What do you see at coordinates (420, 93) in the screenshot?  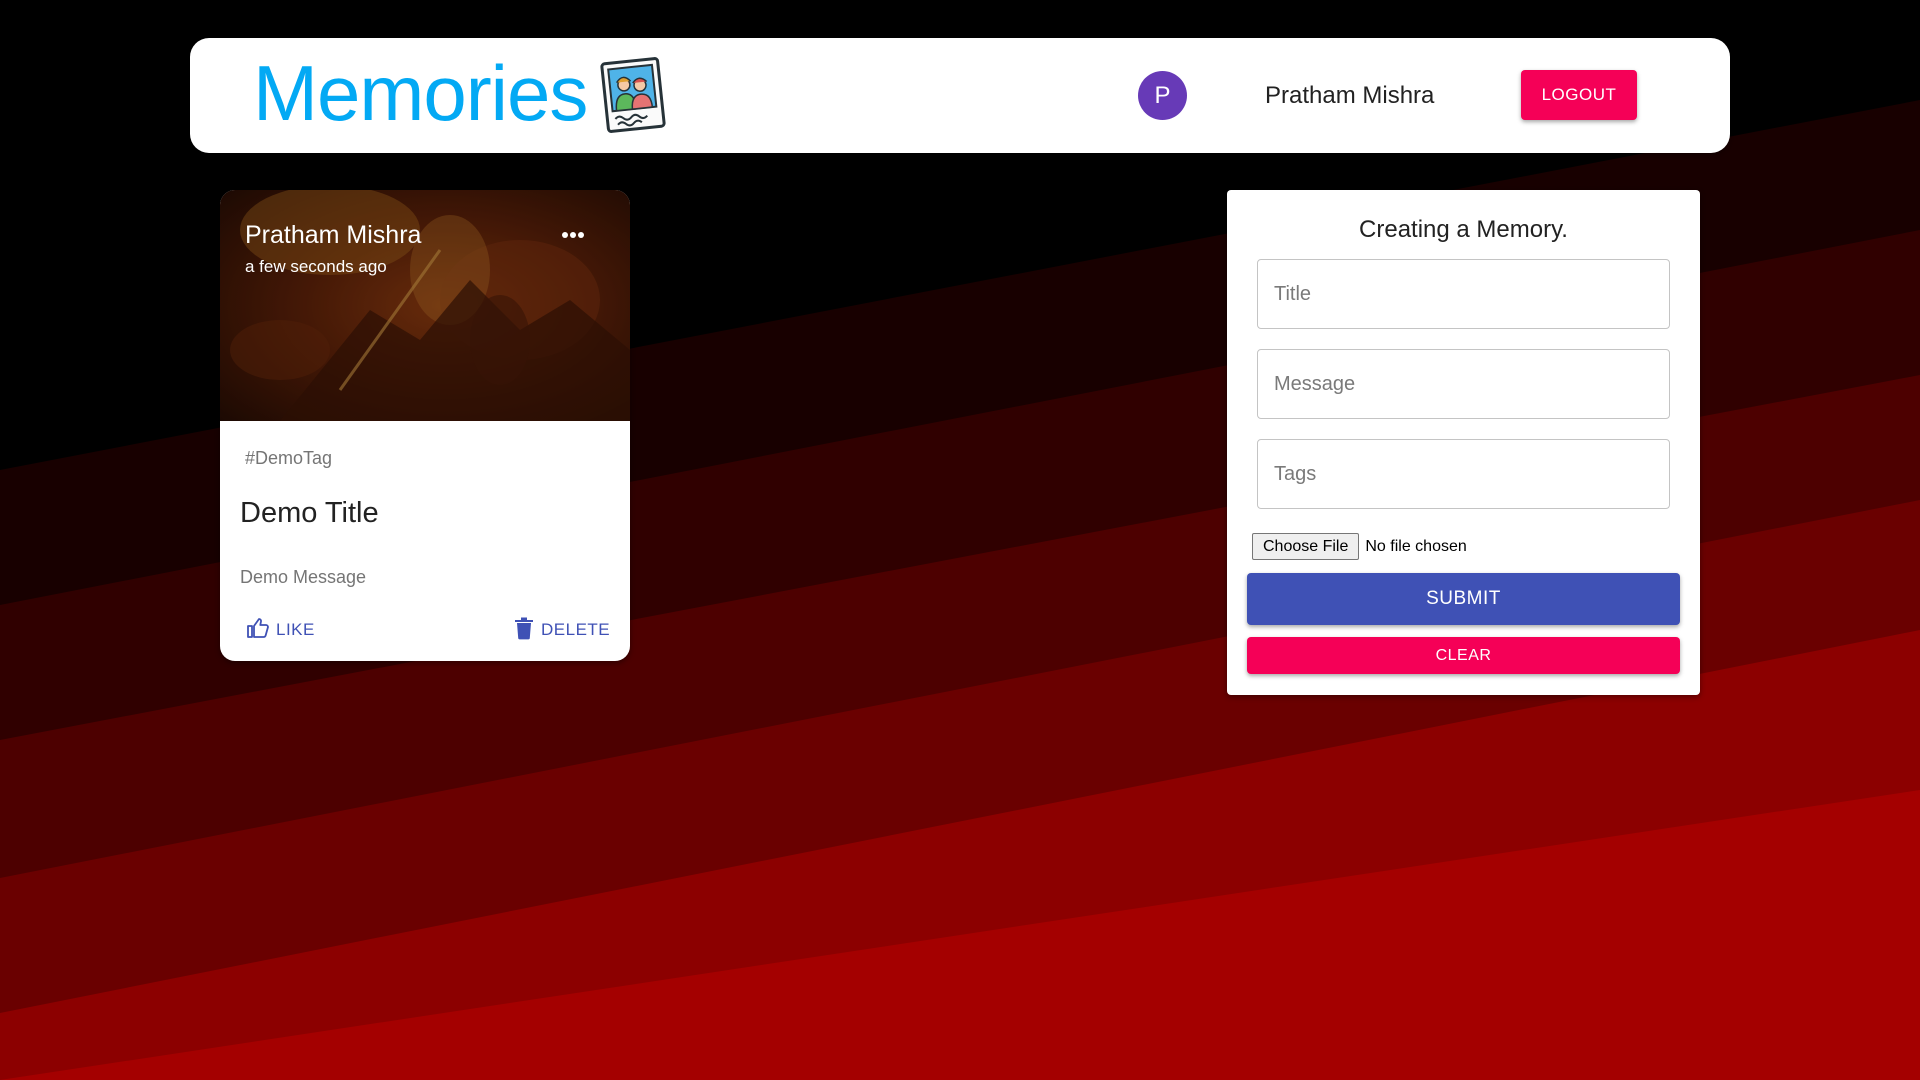 I see `app-title: Memories` at bounding box center [420, 93].